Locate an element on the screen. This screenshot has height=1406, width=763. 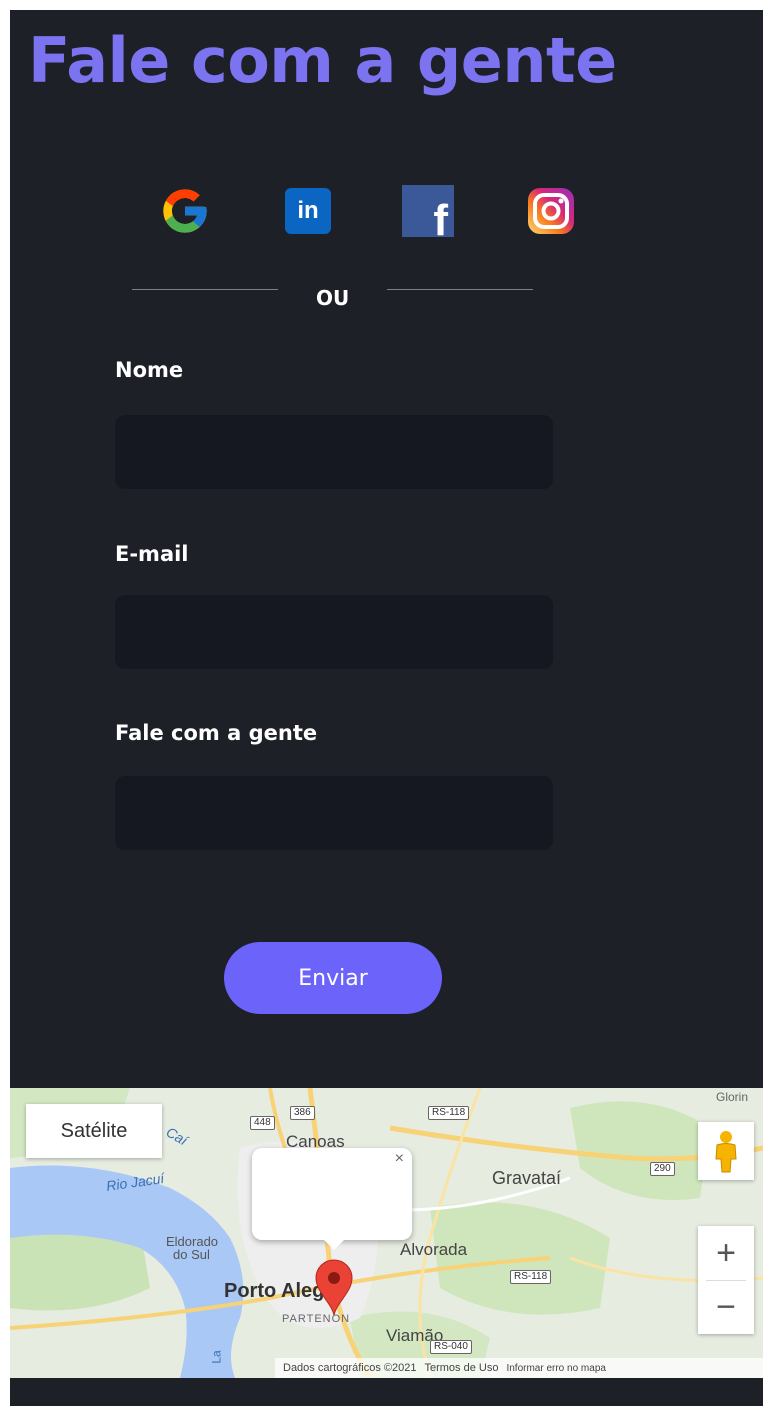
facebook-icon: f is located at coordinates (428, 211).